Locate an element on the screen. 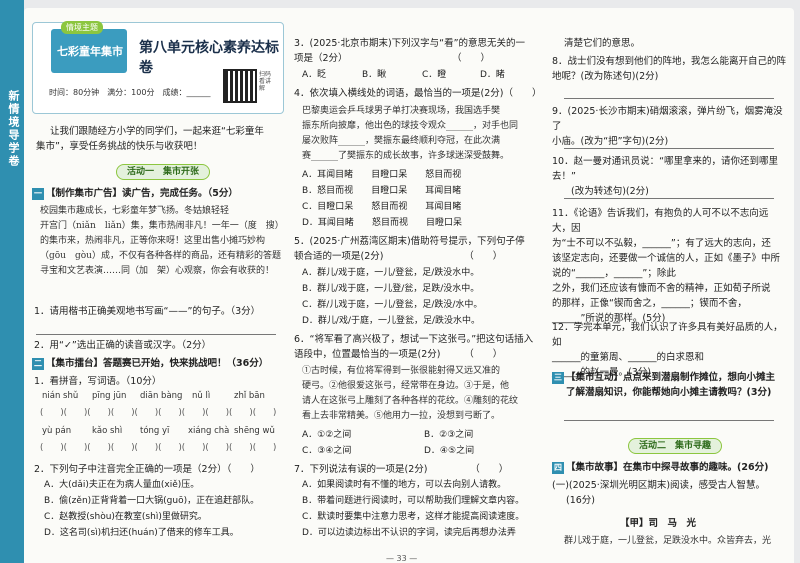  question-4-stem: 2．下列句子中注音完全正确的一项是（2分）（ ） is located at coordinates (147, 469).